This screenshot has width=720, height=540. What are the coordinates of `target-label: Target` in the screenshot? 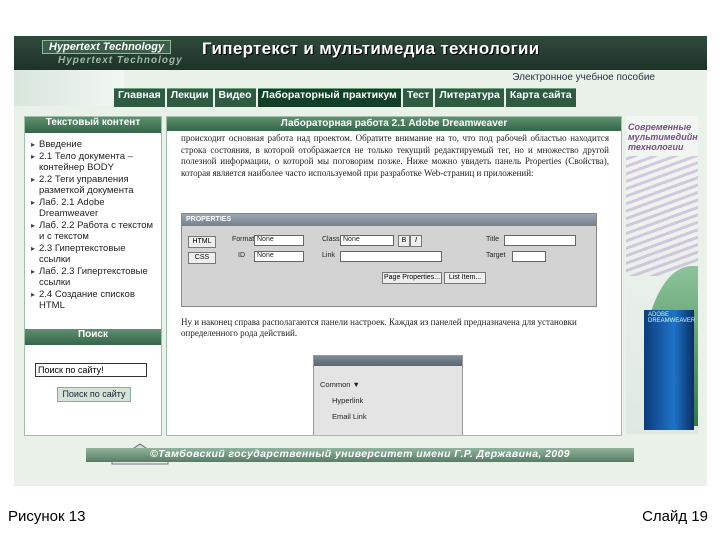 It's located at (496, 255).